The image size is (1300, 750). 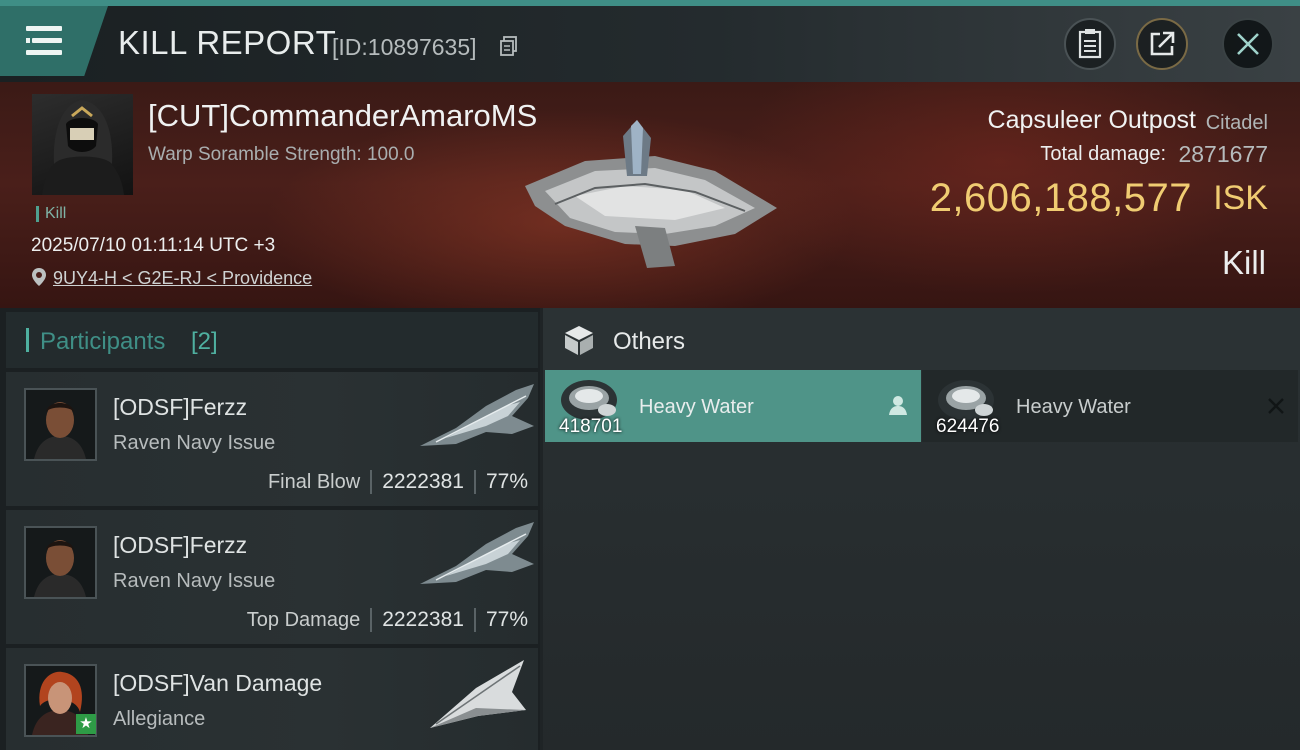 I want to click on participant-stats: Final Blow 2222381 77%, so click(x=398, y=482).